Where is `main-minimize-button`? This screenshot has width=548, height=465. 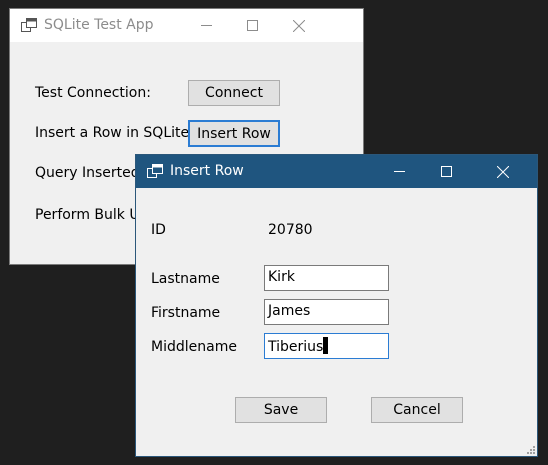
main-minimize-button is located at coordinates (206, 25).